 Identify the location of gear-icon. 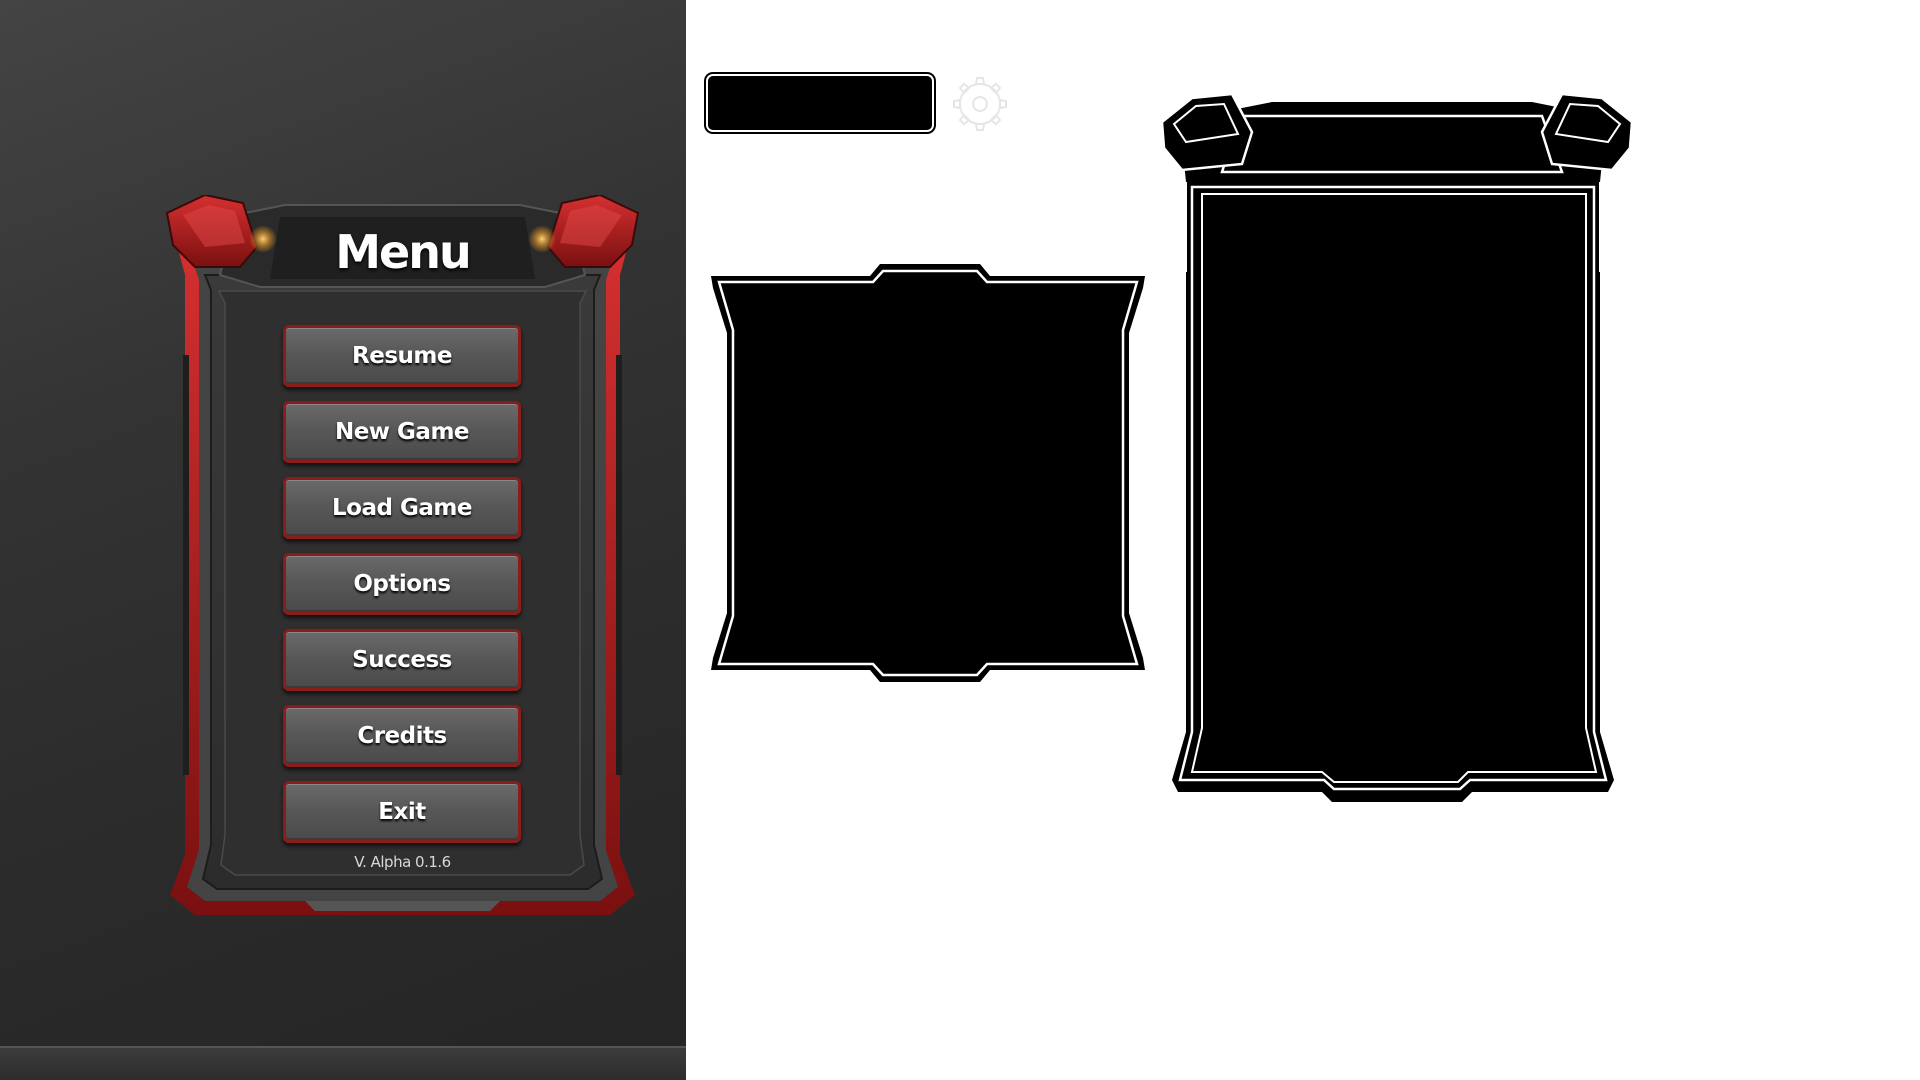
(980, 104).